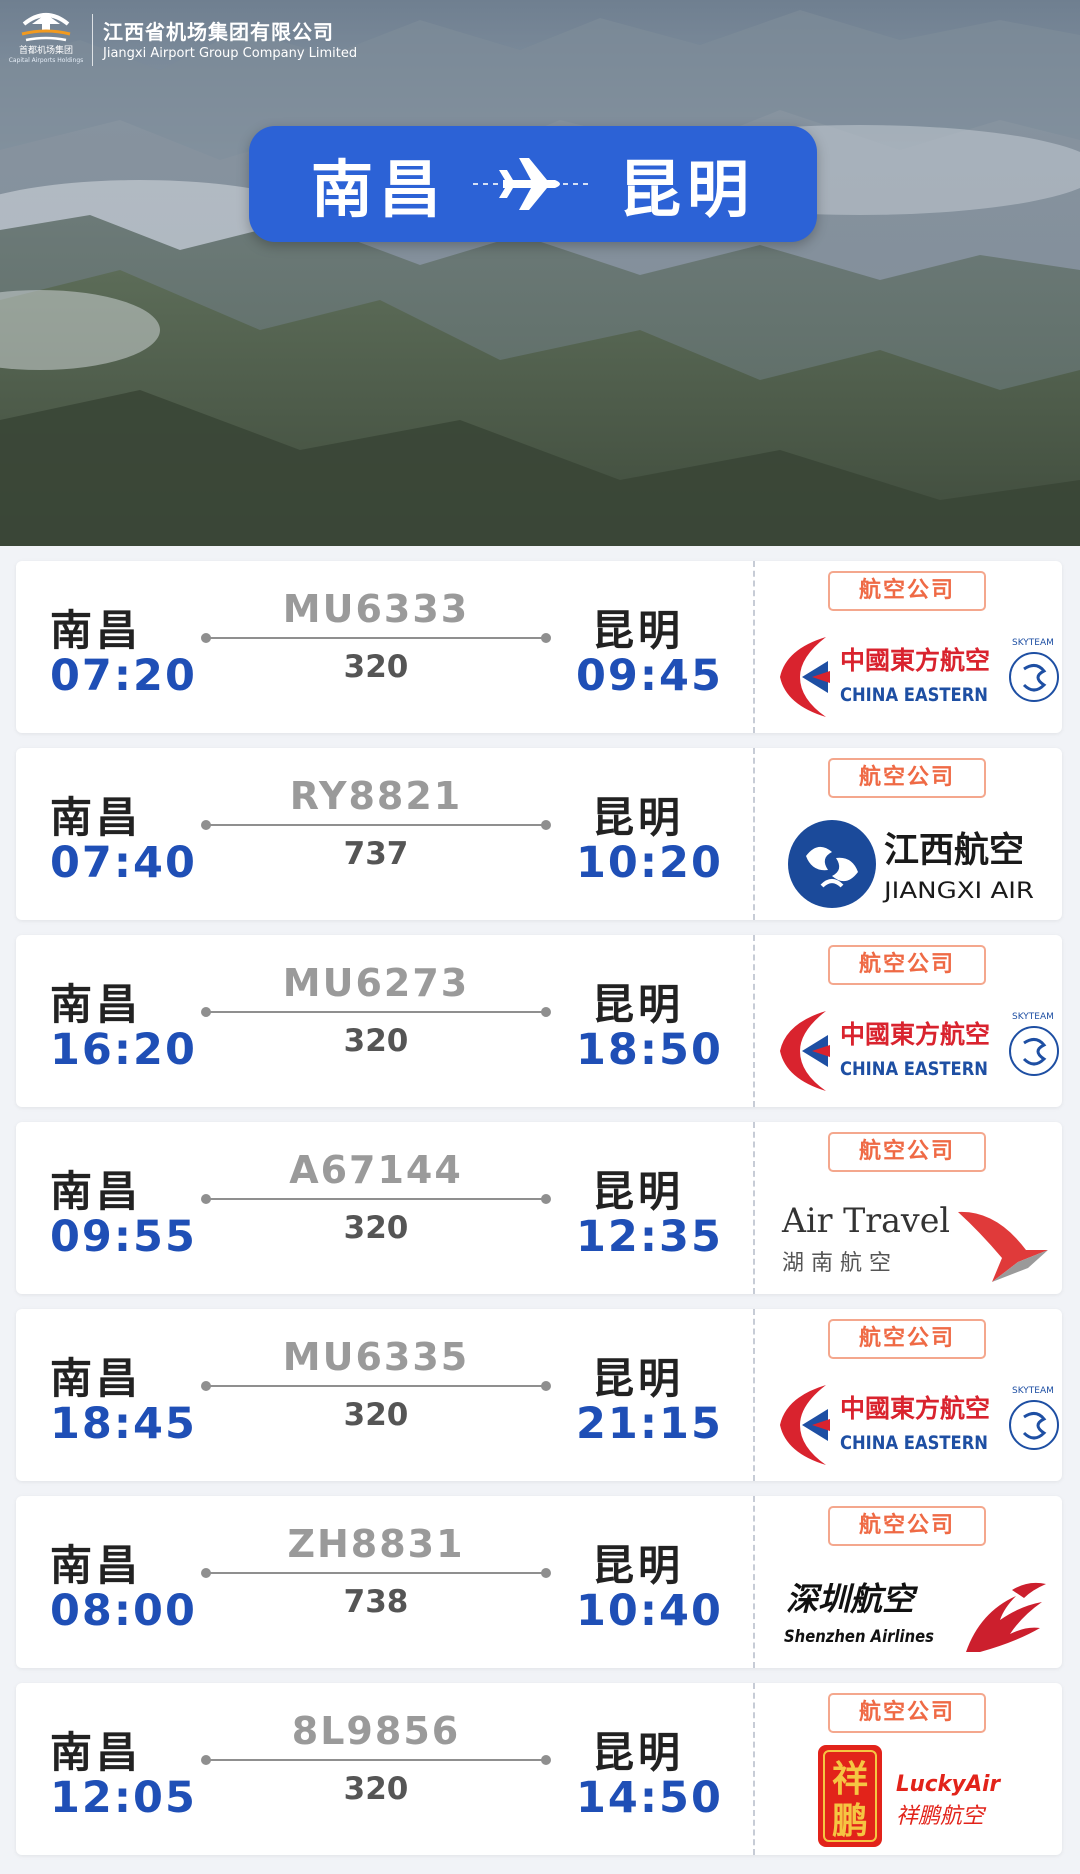 This screenshot has width=1080, height=1874. Describe the element at coordinates (218, 31) in the screenshot. I see `company-name-cn: 江西省机场集团有限公司` at that location.